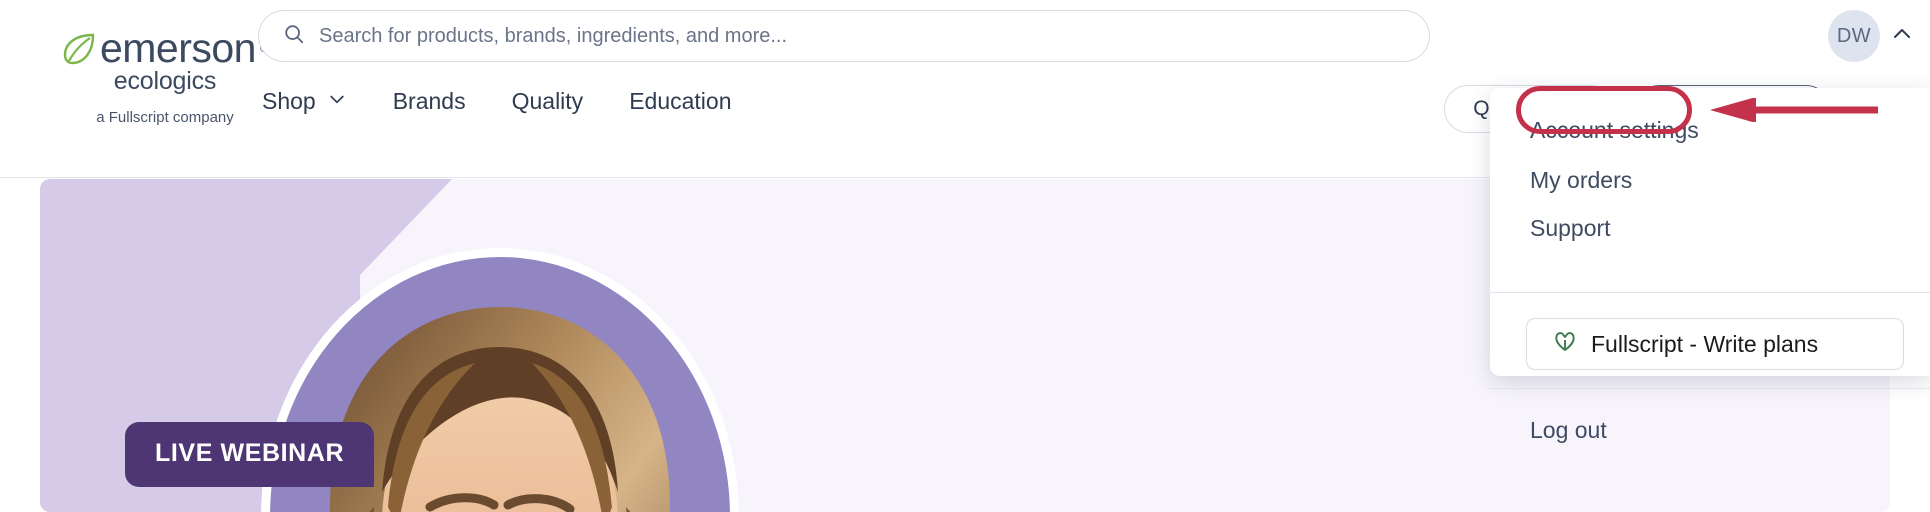  I want to click on nav-item-quality: Quality, so click(548, 101).